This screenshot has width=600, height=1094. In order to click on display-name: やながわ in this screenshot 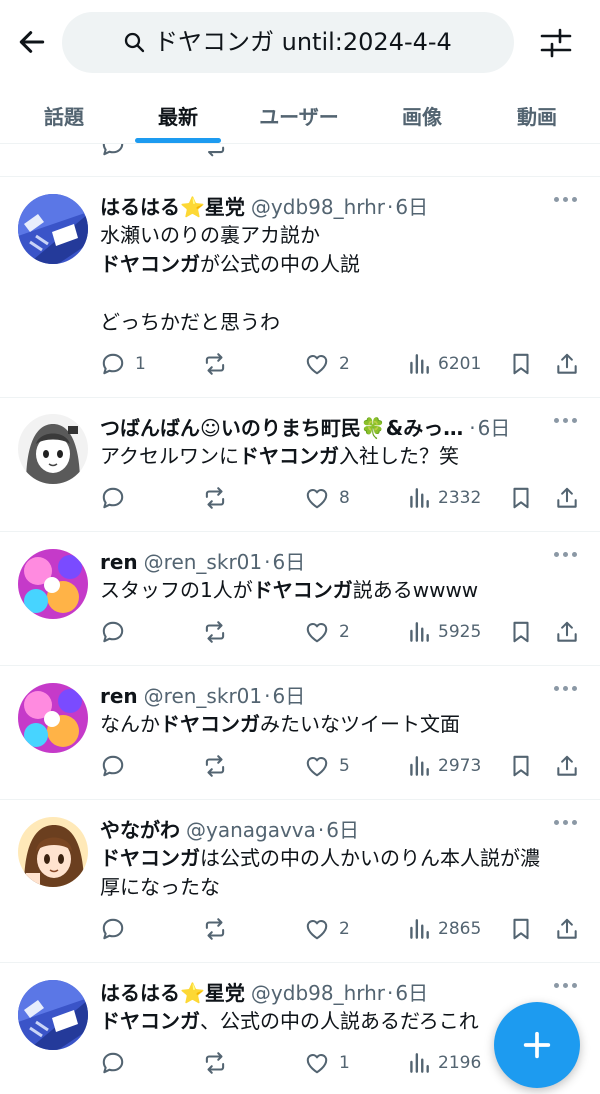, I will do `click(140, 828)`.